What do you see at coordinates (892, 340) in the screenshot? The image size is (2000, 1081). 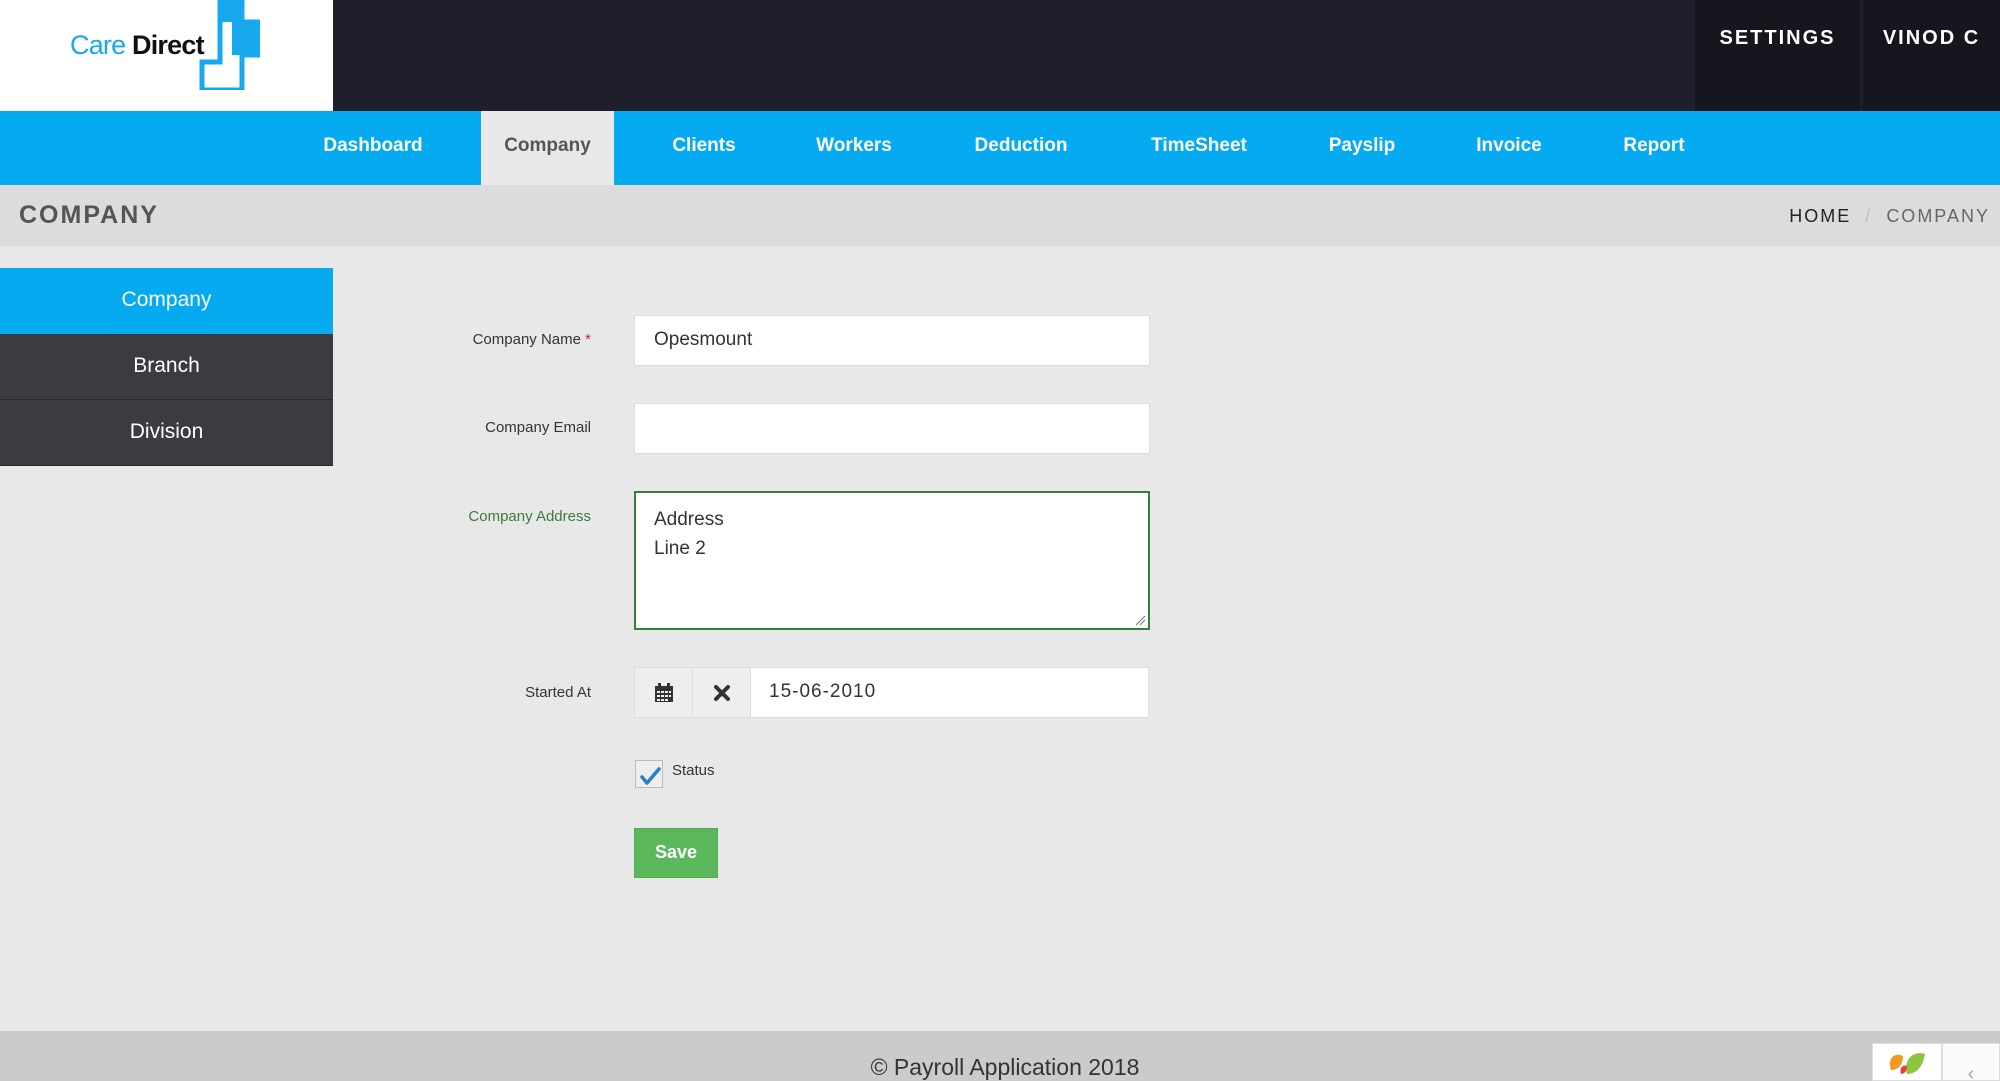 I see `company-name-input: Opesmount` at bounding box center [892, 340].